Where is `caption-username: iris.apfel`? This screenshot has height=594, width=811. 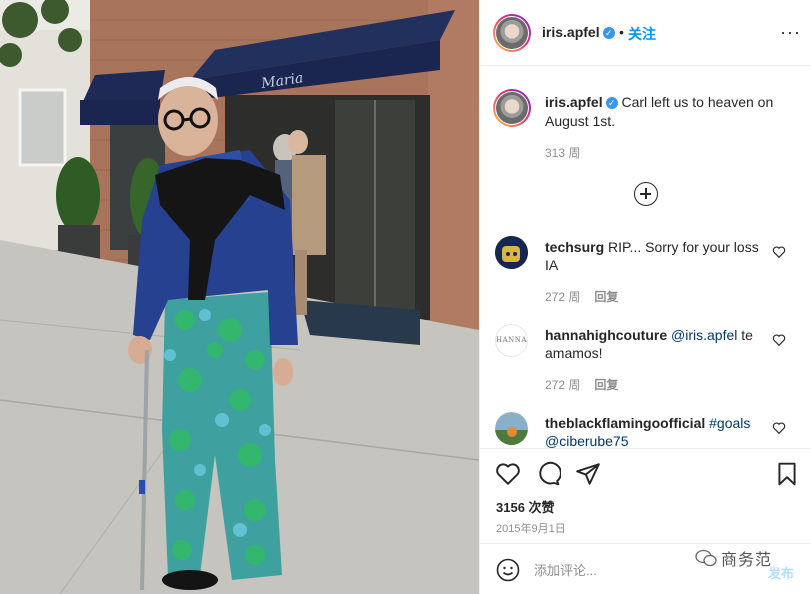 caption-username: iris.apfel is located at coordinates (574, 102).